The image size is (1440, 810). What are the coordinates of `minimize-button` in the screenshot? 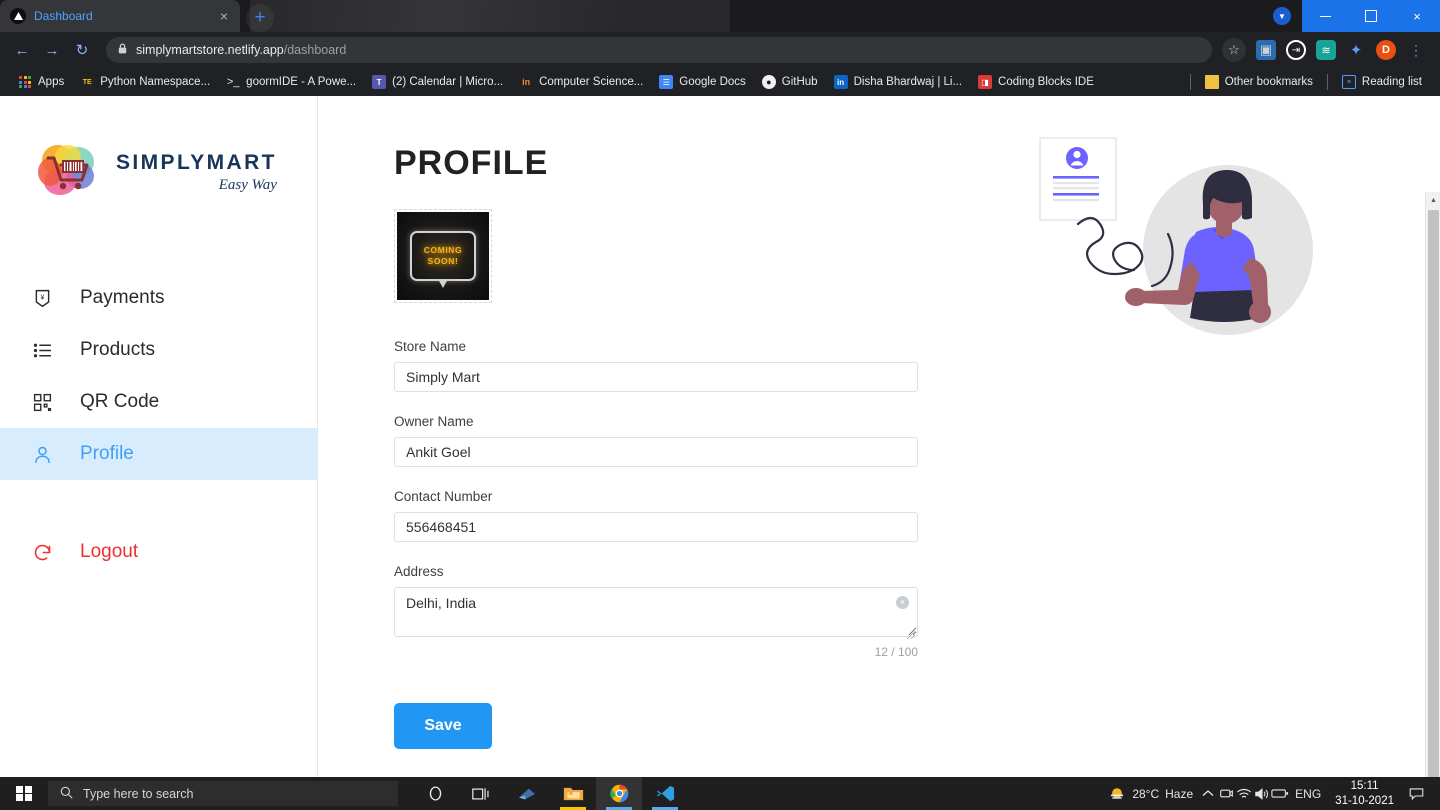 It's located at (1325, 16).